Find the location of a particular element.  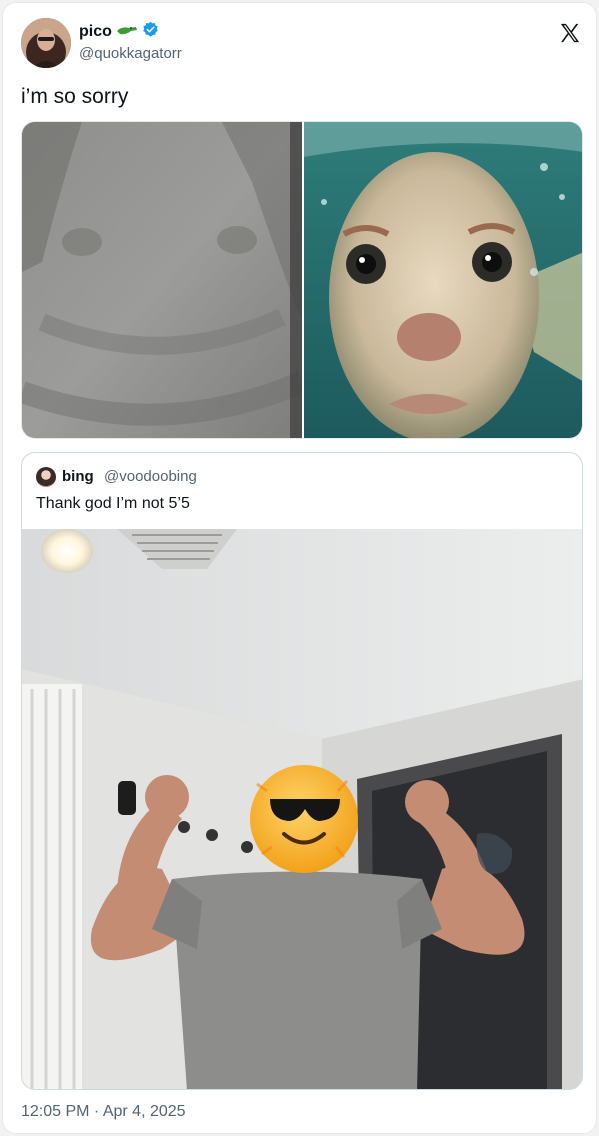

crocodile-emoji-icon is located at coordinates (127, 32).